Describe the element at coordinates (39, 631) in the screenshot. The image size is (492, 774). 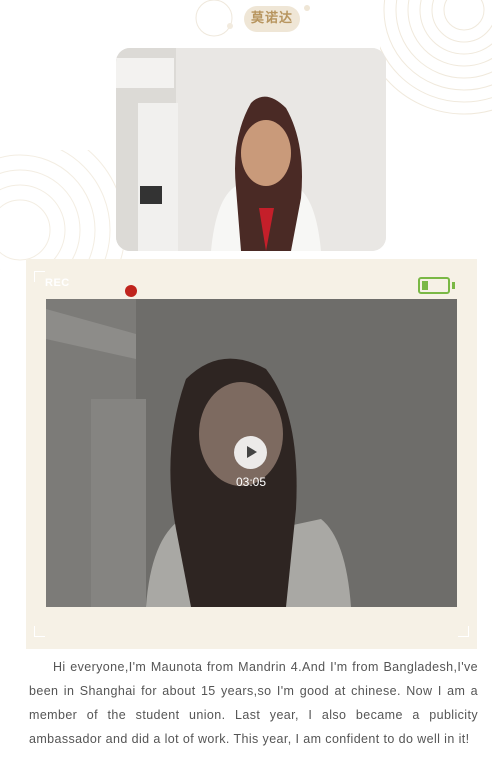
I see `frame-corner-bottom-left` at that location.